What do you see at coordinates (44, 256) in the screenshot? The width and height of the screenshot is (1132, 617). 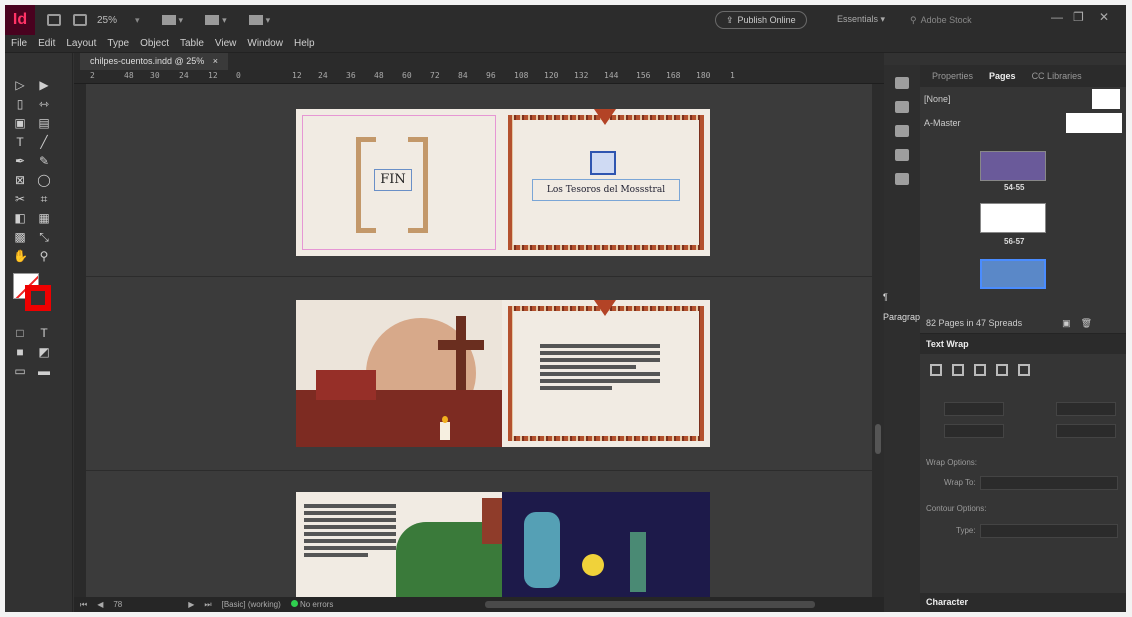 I see `zoom-tool-icon: ⚲` at bounding box center [44, 256].